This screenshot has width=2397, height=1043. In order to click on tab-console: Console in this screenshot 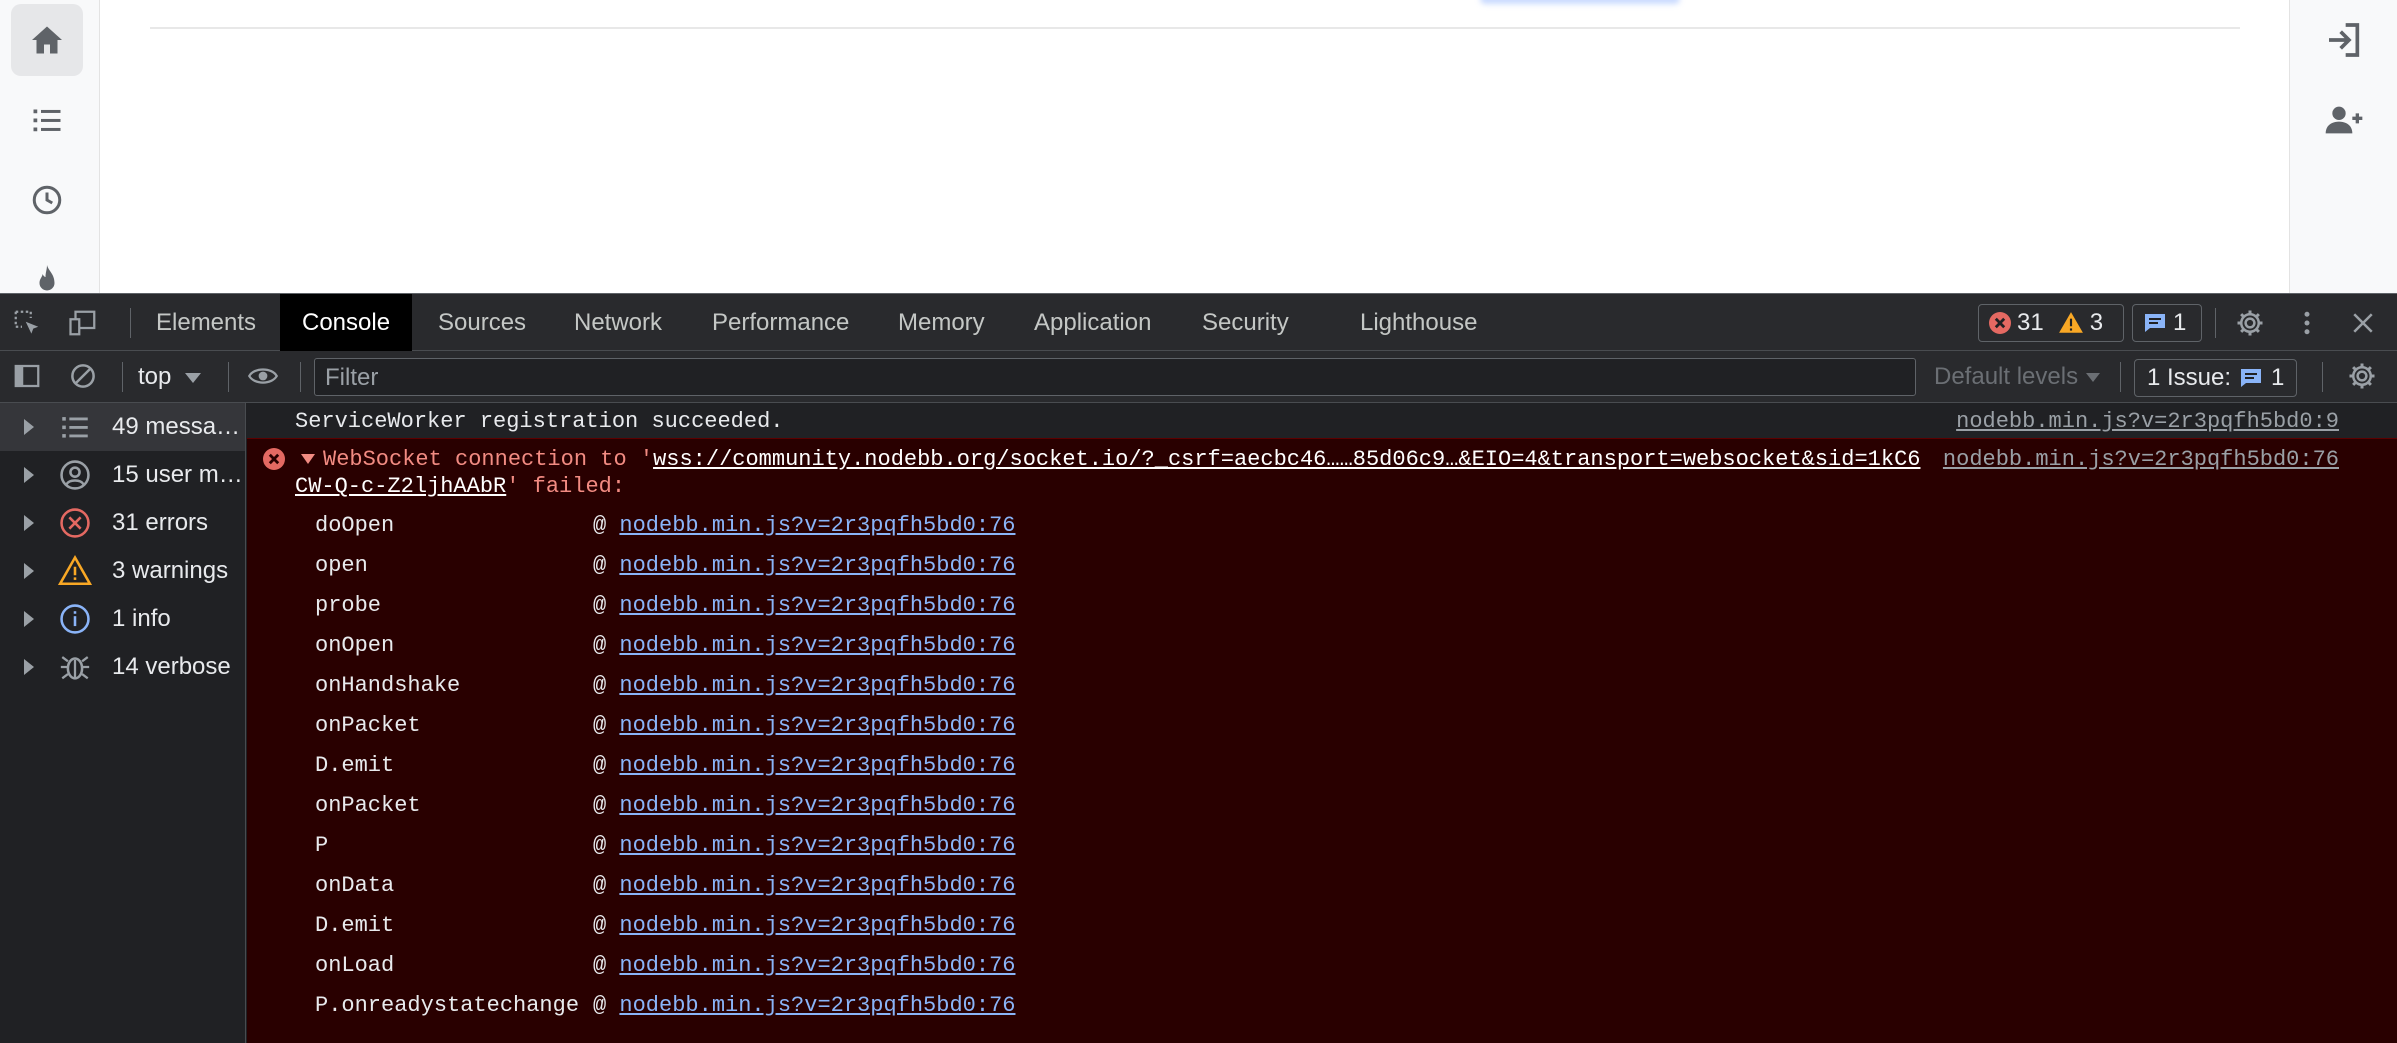, I will do `click(346, 322)`.